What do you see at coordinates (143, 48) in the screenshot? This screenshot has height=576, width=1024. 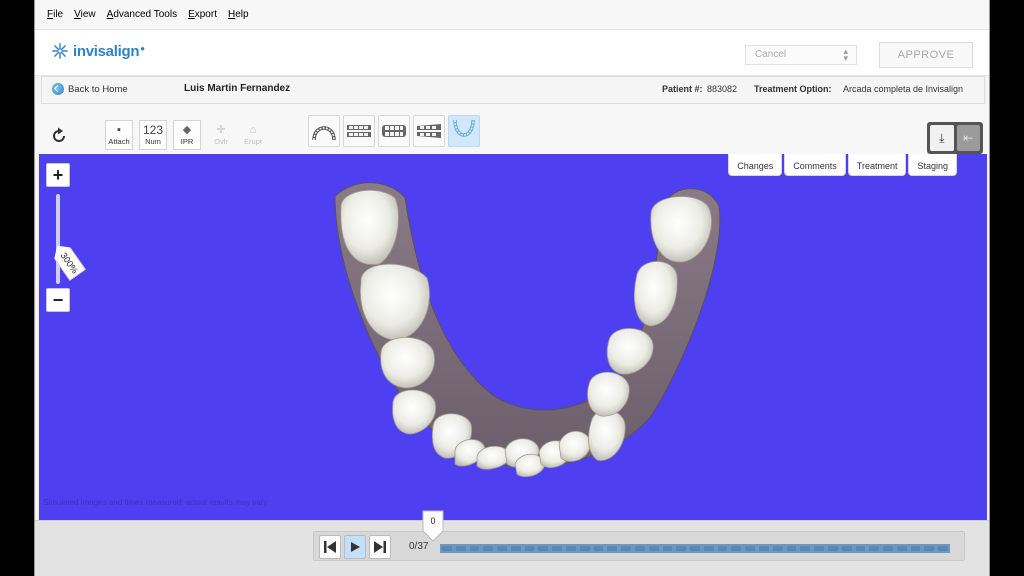 I see `logo-trademark: ●` at bounding box center [143, 48].